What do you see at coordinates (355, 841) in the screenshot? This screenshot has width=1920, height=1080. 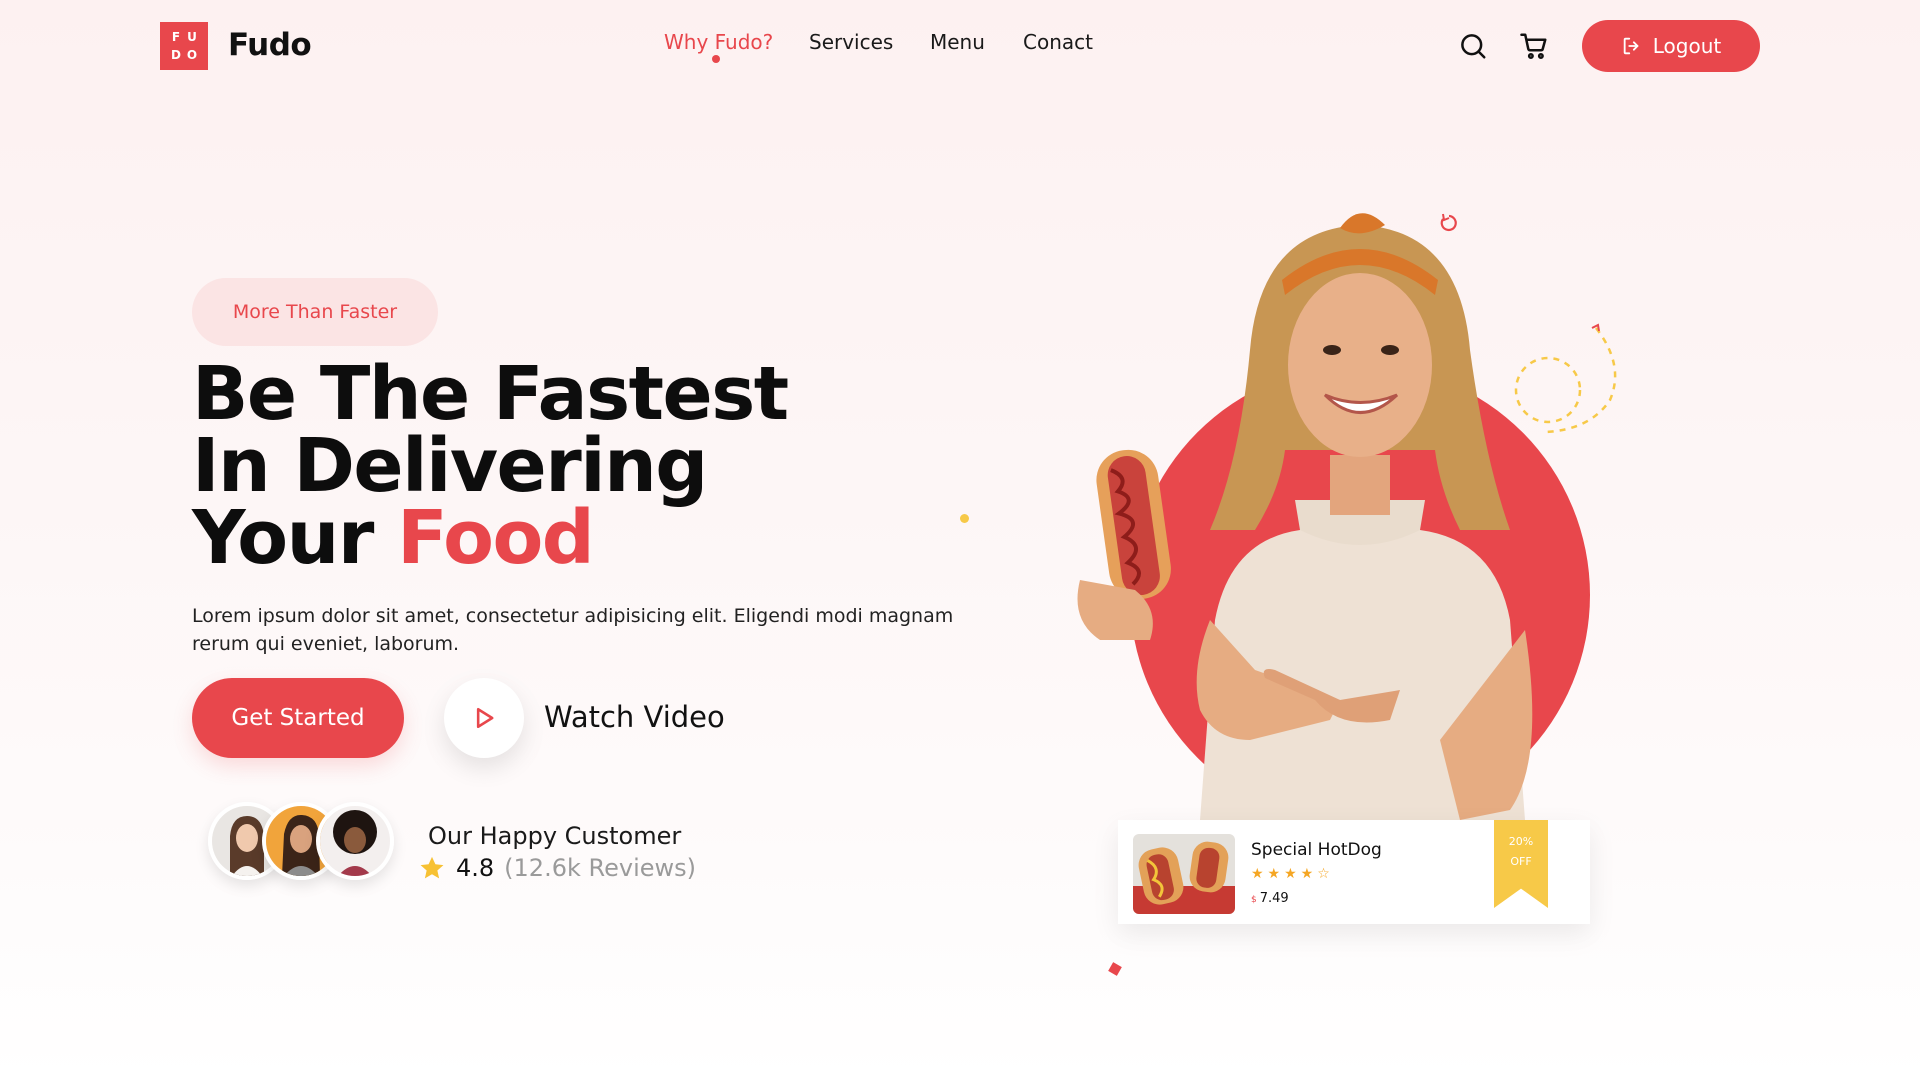 I see `avatar` at bounding box center [355, 841].